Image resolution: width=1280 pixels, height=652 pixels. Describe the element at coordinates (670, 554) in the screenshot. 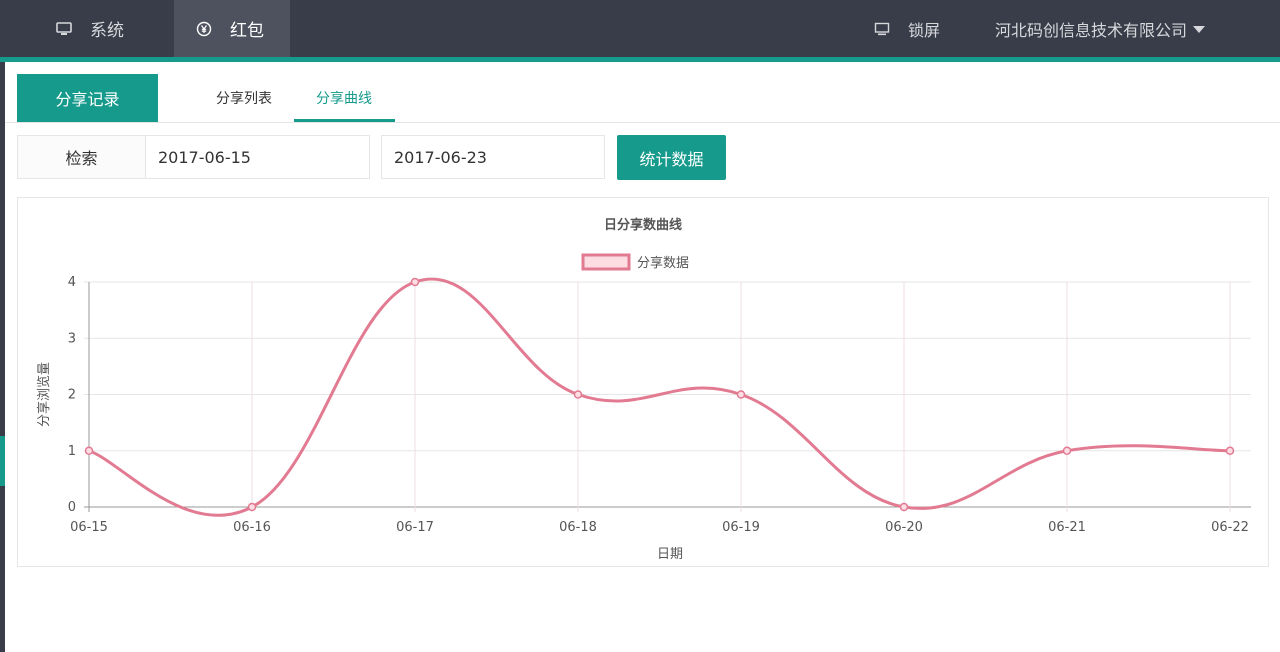

I see `x-axis-title: 日期` at that location.